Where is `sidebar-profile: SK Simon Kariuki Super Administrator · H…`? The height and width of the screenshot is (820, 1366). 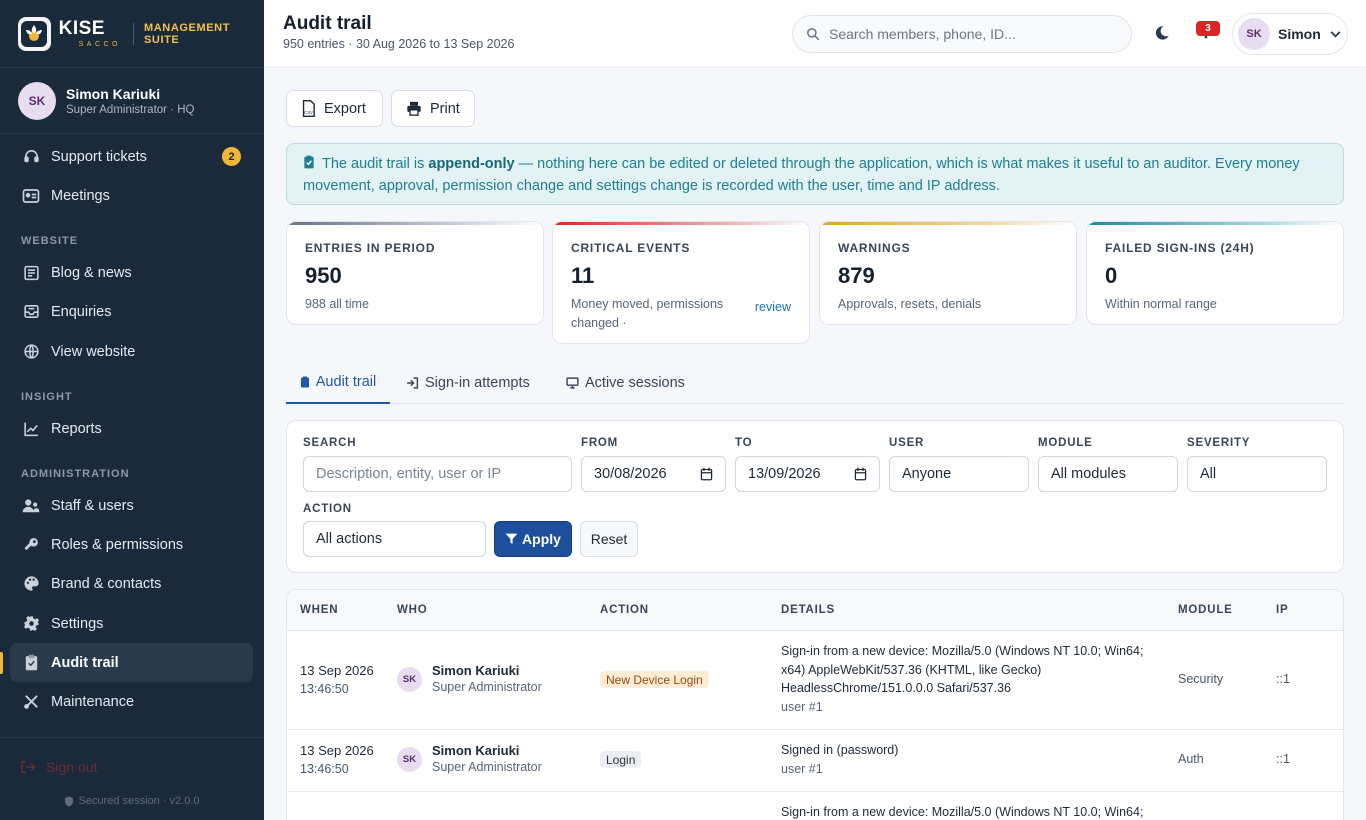 sidebar-profile: SK Simon Kariuki Super Administrator · H… is located at coordinates (132, 101).